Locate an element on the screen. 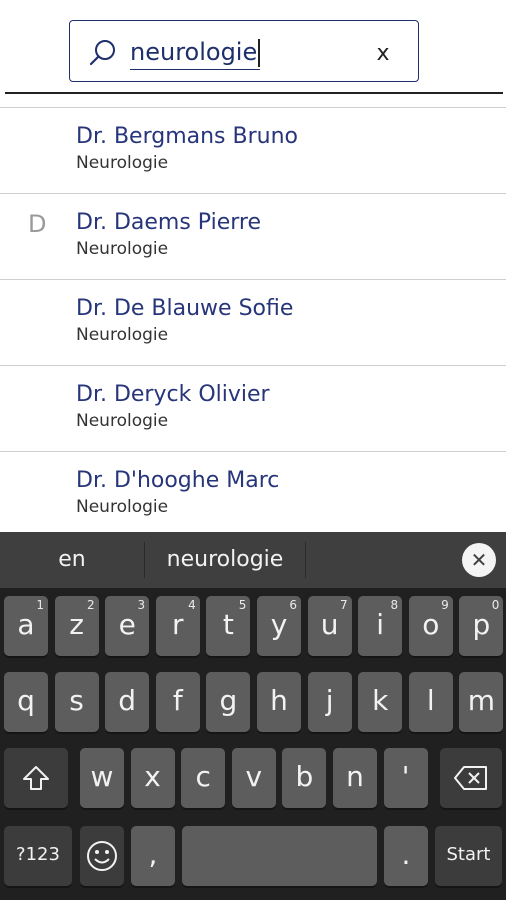  comma-key: , is located at coordinates (153, 856).